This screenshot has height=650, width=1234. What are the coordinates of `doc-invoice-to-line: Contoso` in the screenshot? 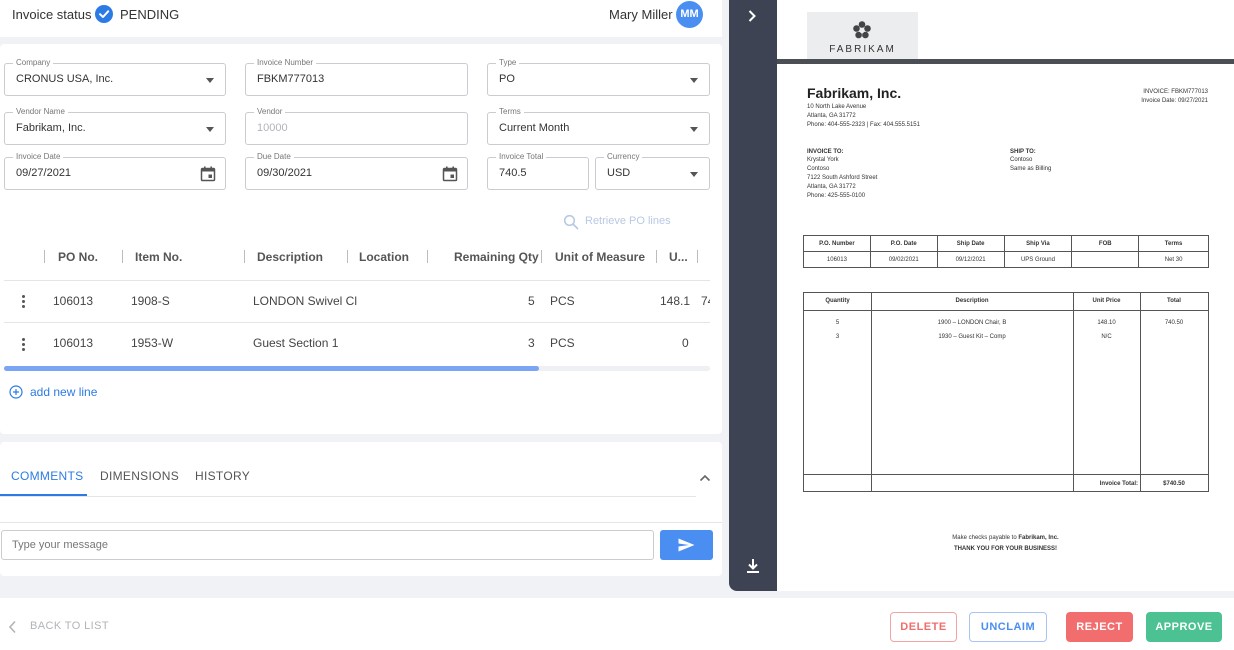 It's located at (818, 169).